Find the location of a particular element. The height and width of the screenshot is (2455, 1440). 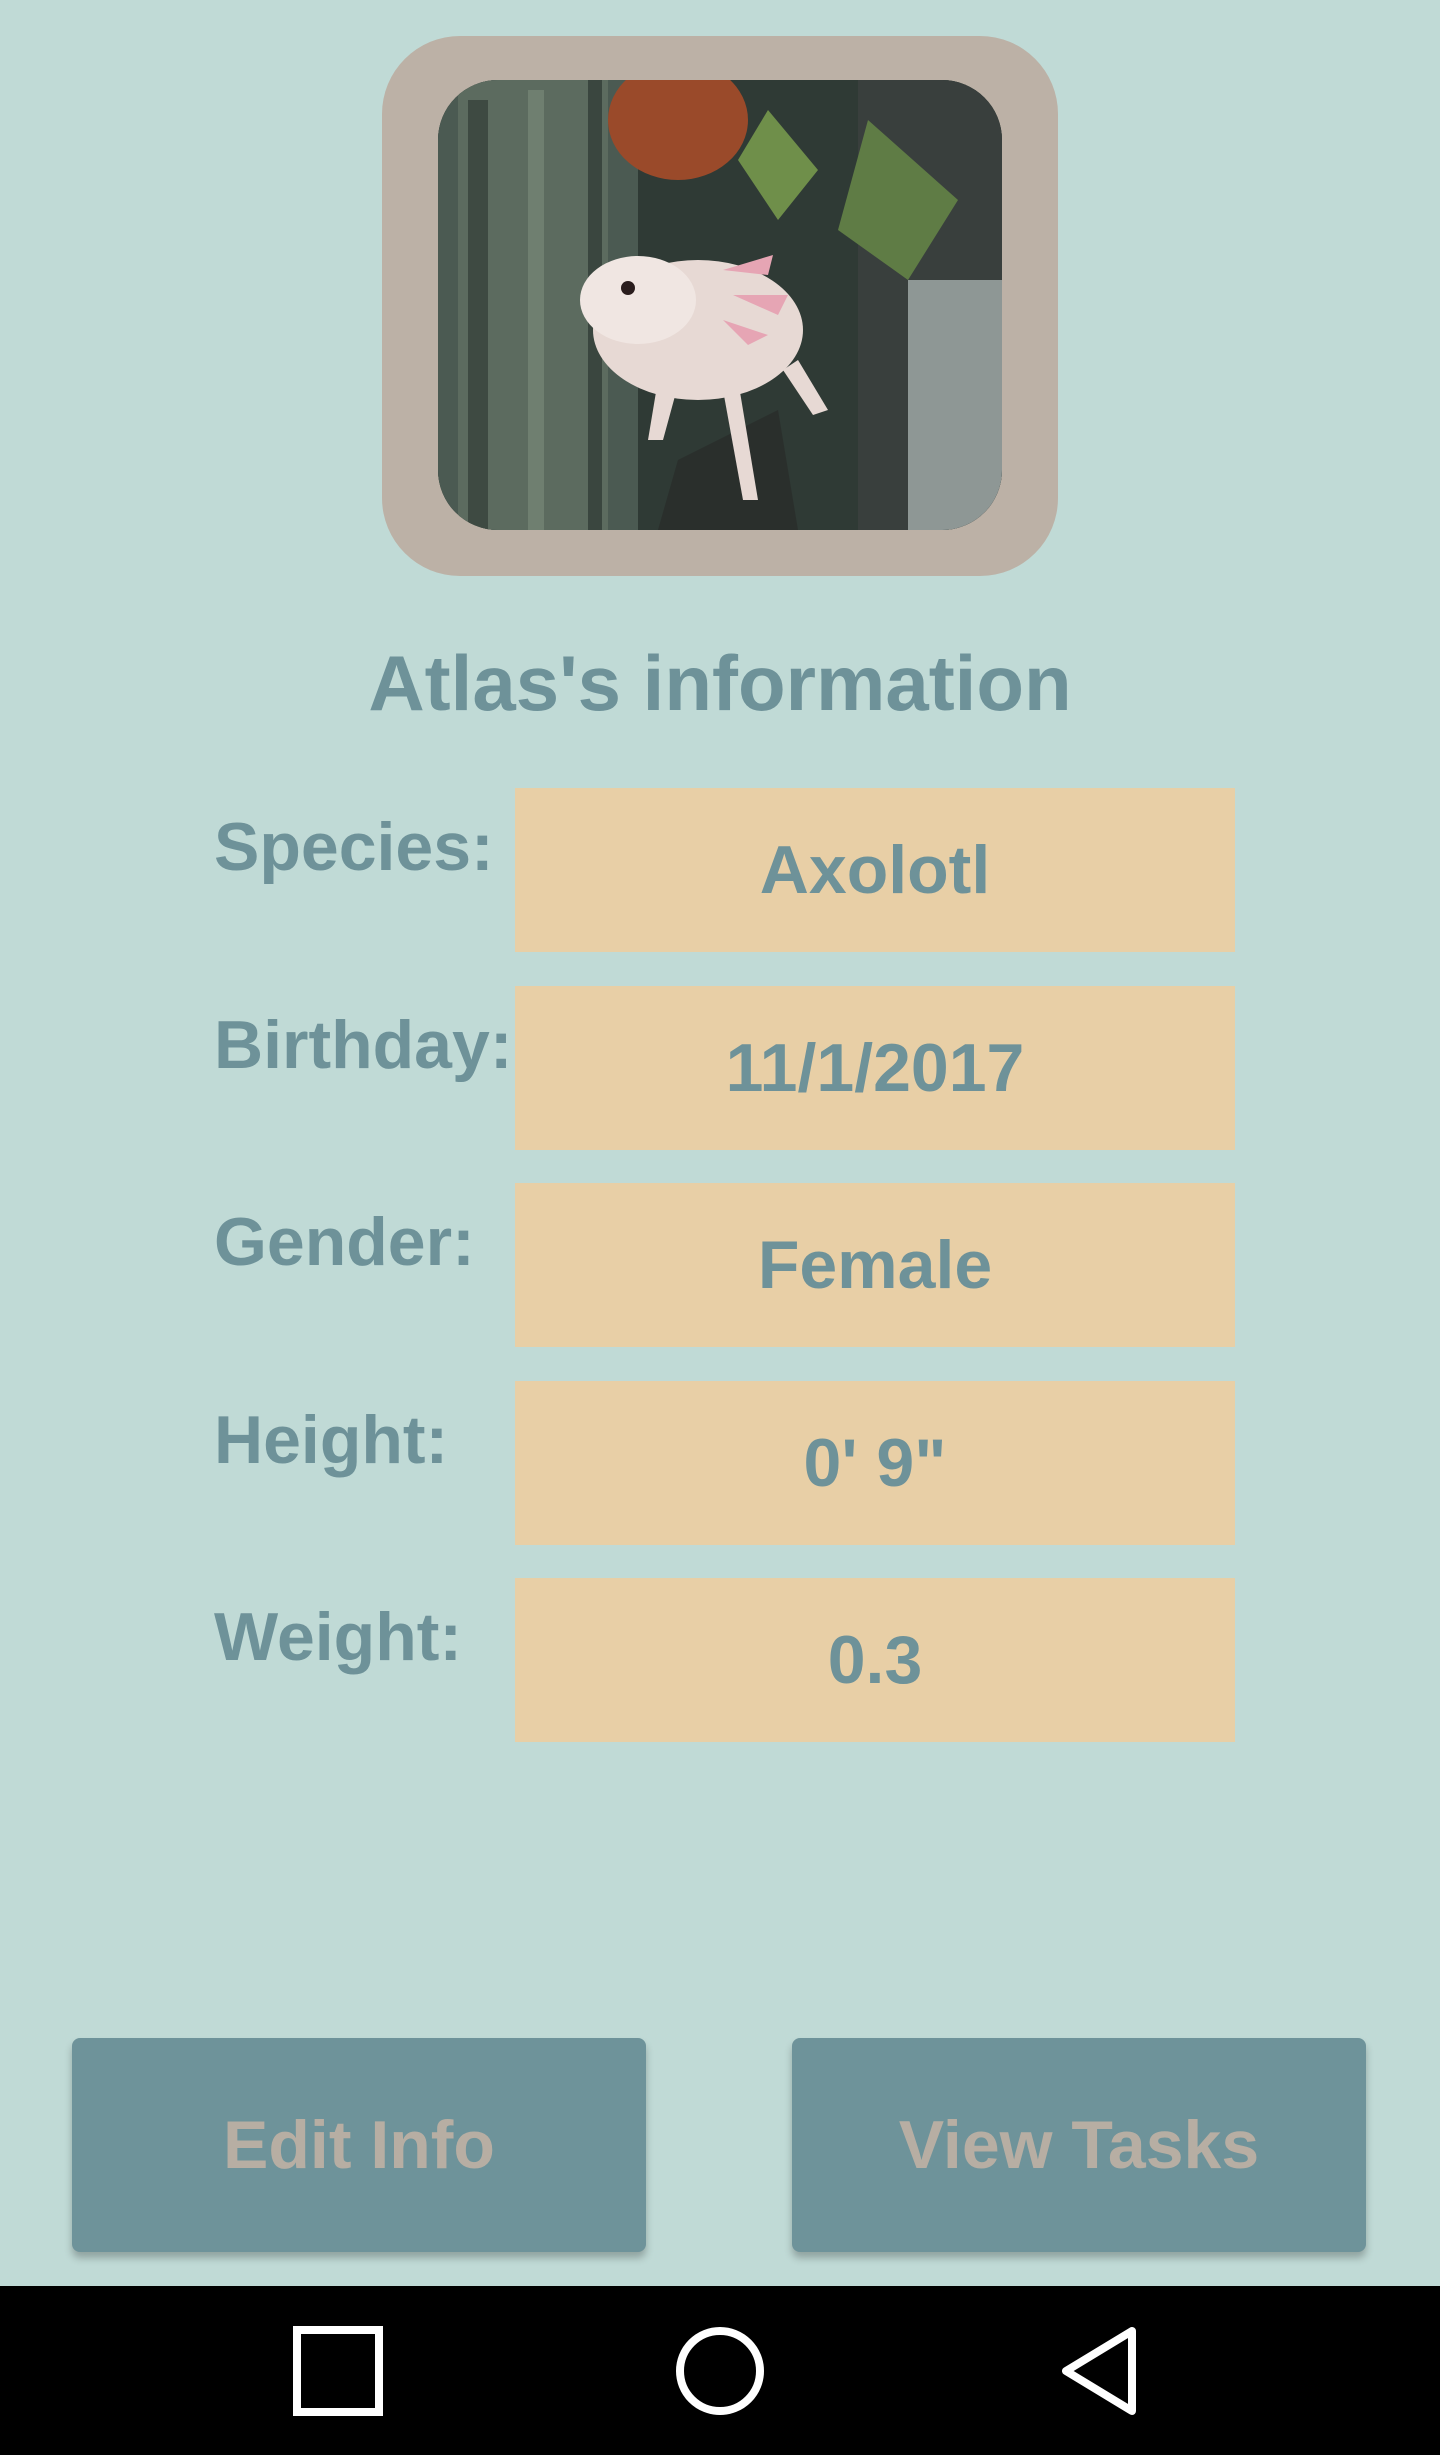

gender-label: Gender: is located at coordinates (344, 1242).